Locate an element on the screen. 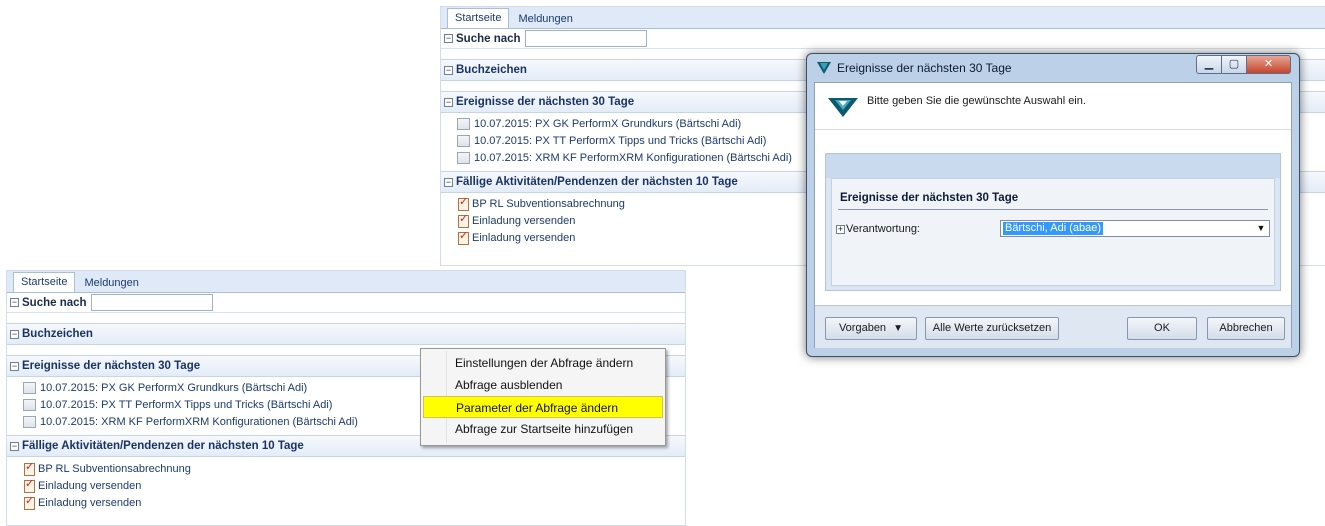 This screenshot has width=1325, height=526. combobox-value: Bärtschi, Adi (abae) is located at coordinates (1053, 228).